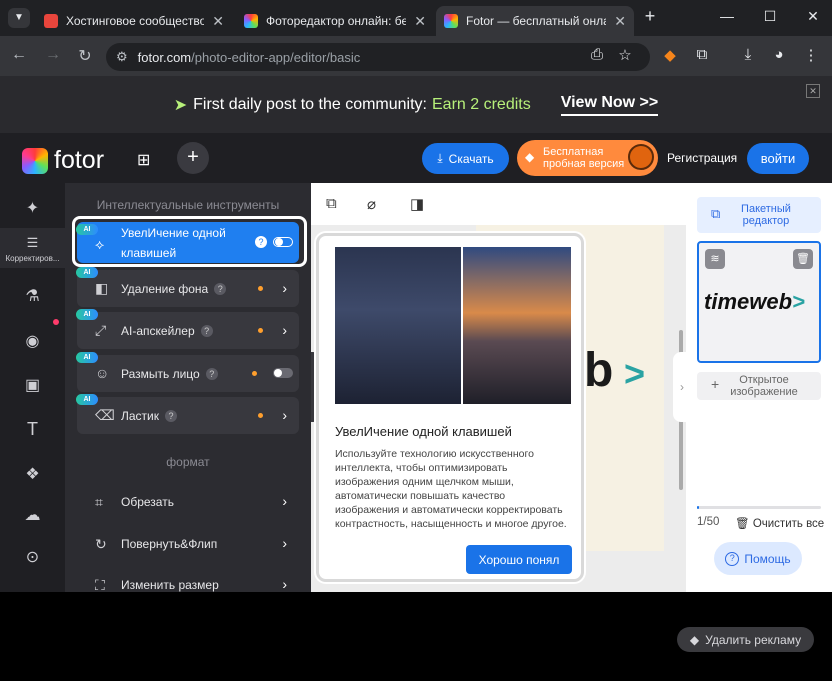  What do you see at coordinates (779, 54) in the screenshot?
I see `profile-avatar-icon: ◕` at bounding box center [779, 54].